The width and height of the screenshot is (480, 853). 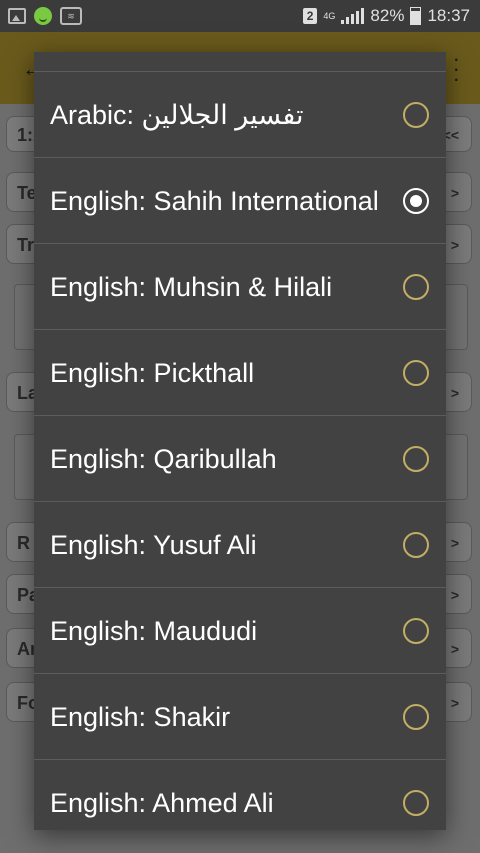 I want to click on translation-option: English: Sahih International, so click(x=240, y=201).